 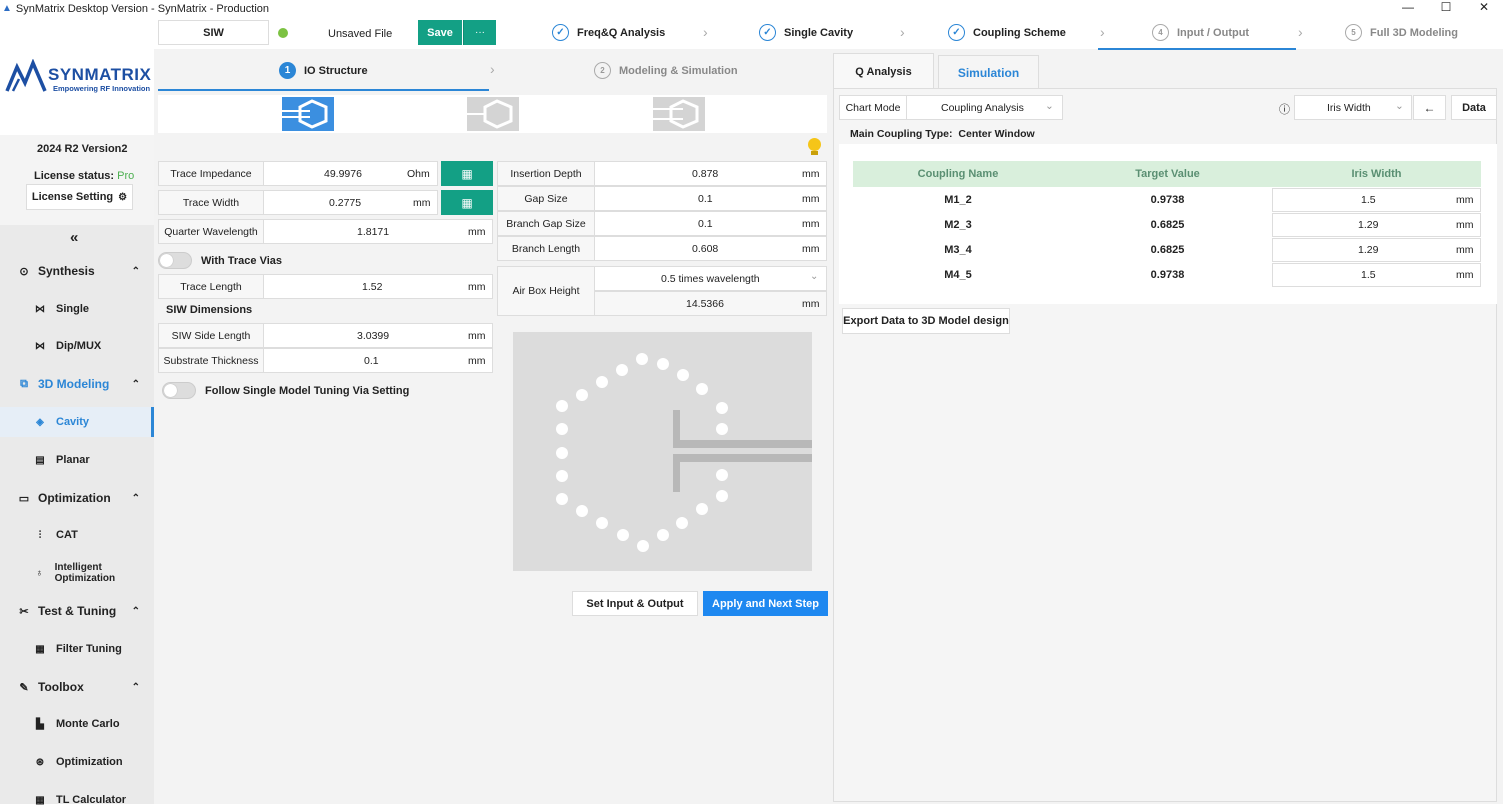 I want to click on nav-item-tl-calculator: ▦ TL Calculator, so click(x=77, y=800).